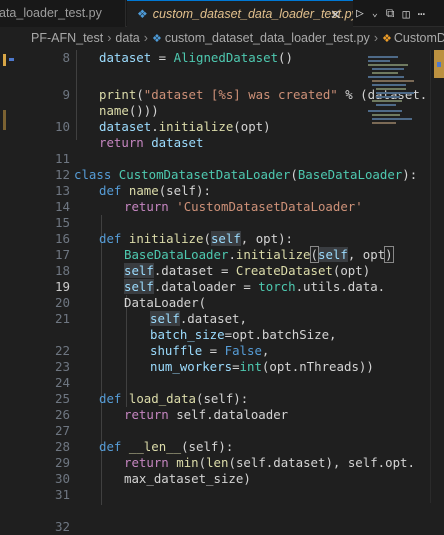 The image size is (444, 535). What do you see at coordinates (419, 38) in the screenshot?
I see `breadcrumb-item-class: CustomDatasetDataLoa` at bounding box center [419, 38].